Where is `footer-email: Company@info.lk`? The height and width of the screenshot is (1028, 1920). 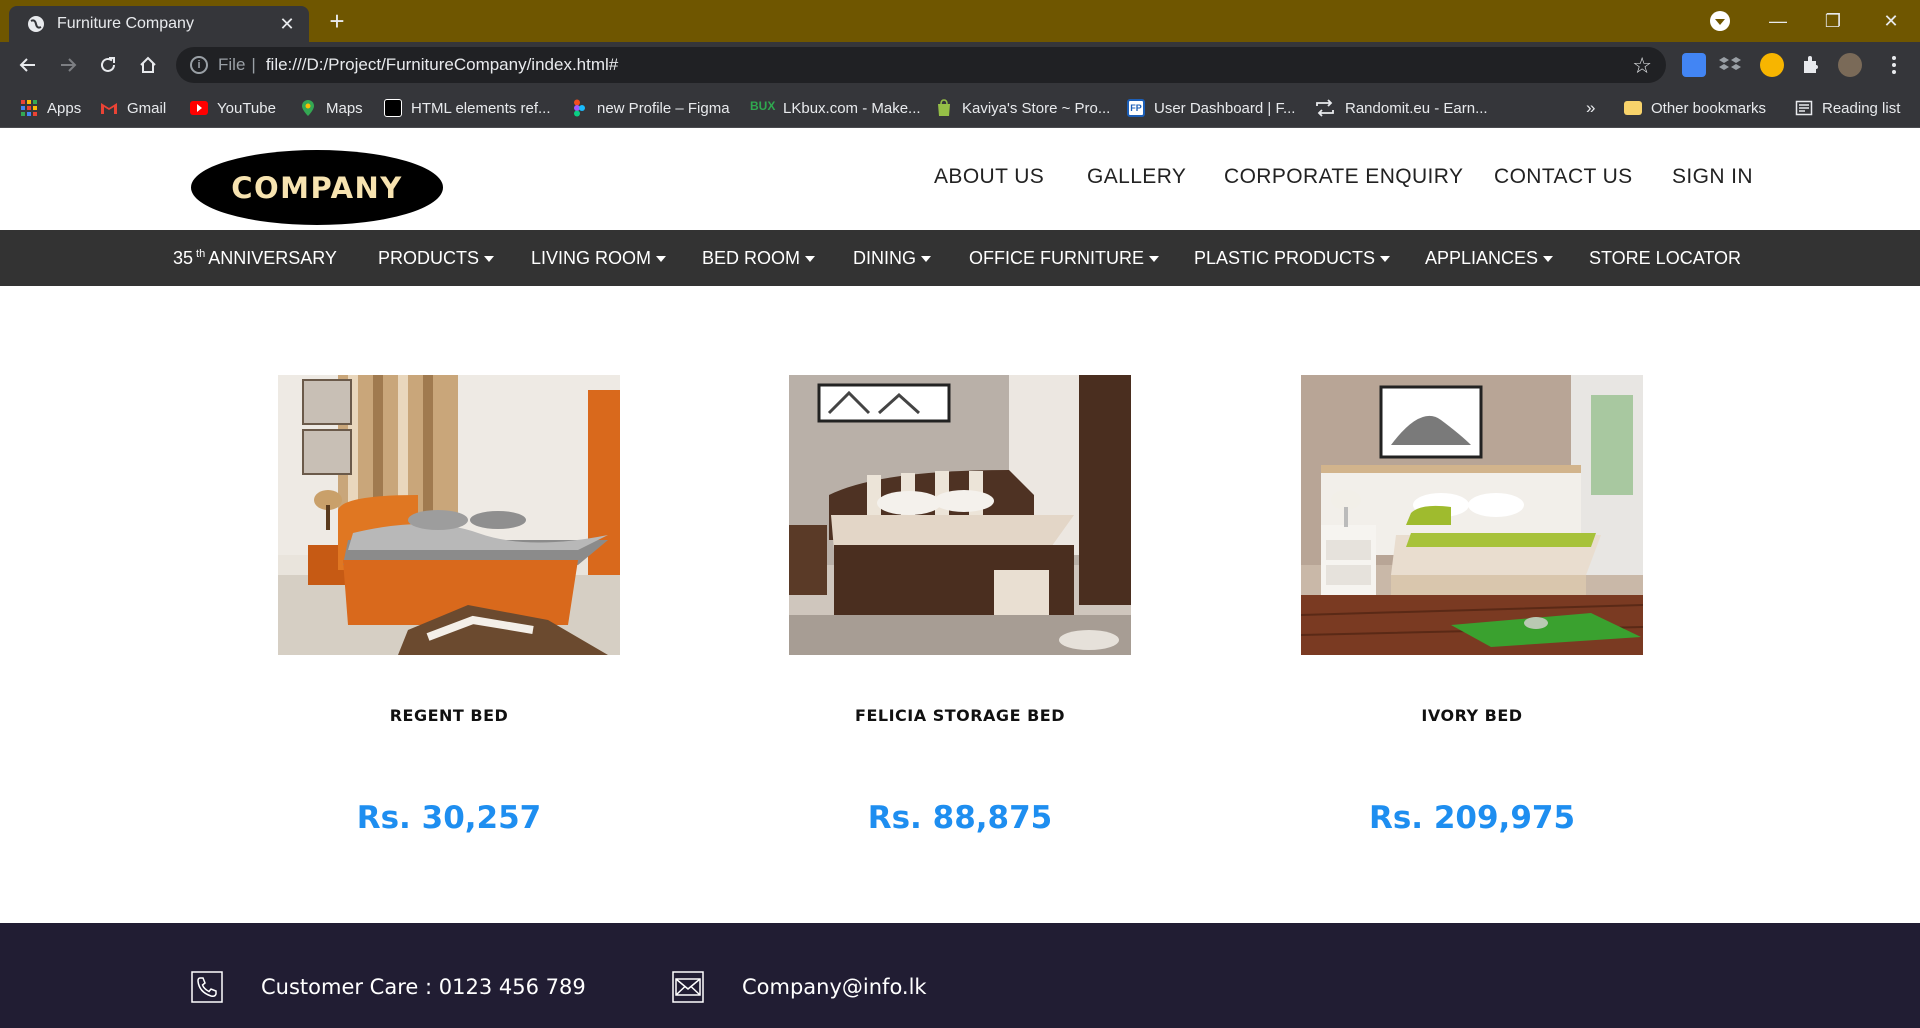
footer-email: Company@info.lk is located at coordinates (799, 987).